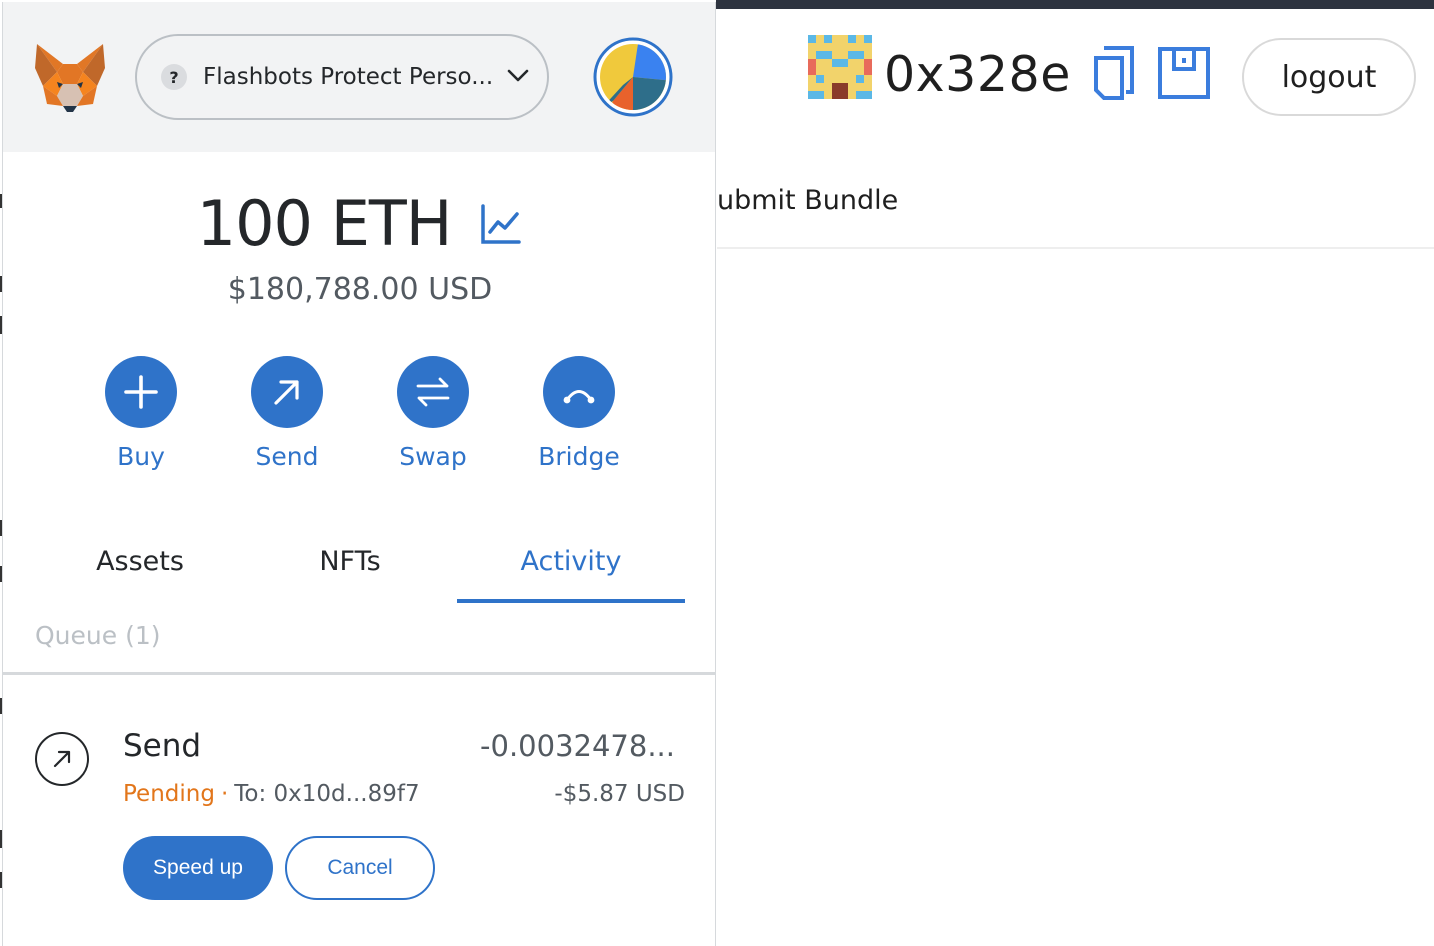 This screenshot has height=946, width=1434. I want to click on bridge-button: Bridge, so click(579, 415).